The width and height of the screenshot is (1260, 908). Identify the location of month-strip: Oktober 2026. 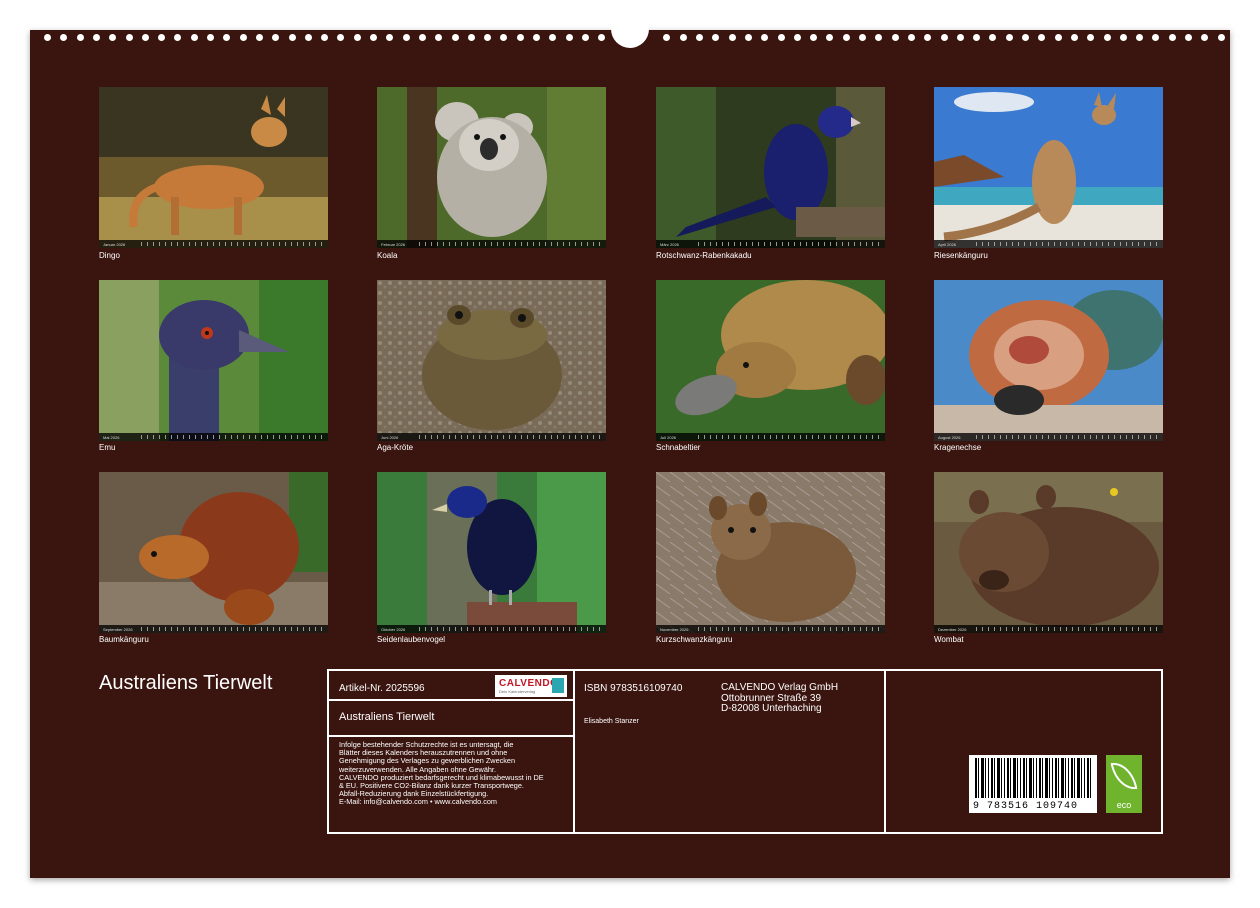
(491, 629).